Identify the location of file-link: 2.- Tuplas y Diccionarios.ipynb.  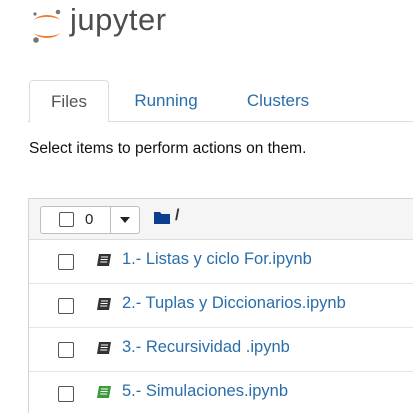
(234, 303).